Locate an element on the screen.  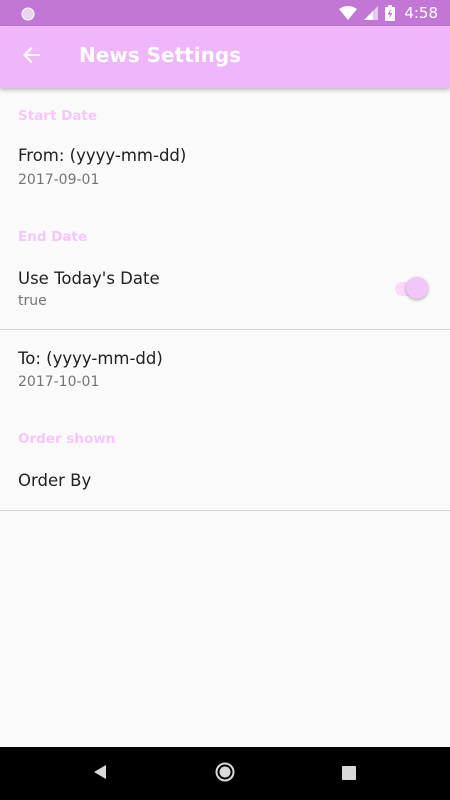
nav-recents-icon is located at coordinates (349, 774).